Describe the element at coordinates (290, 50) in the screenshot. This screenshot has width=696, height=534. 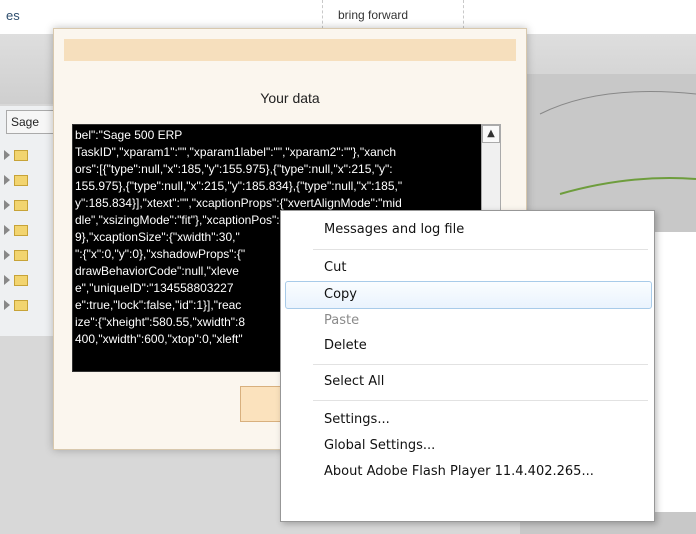
I see `dialog-header-bar` at that location.